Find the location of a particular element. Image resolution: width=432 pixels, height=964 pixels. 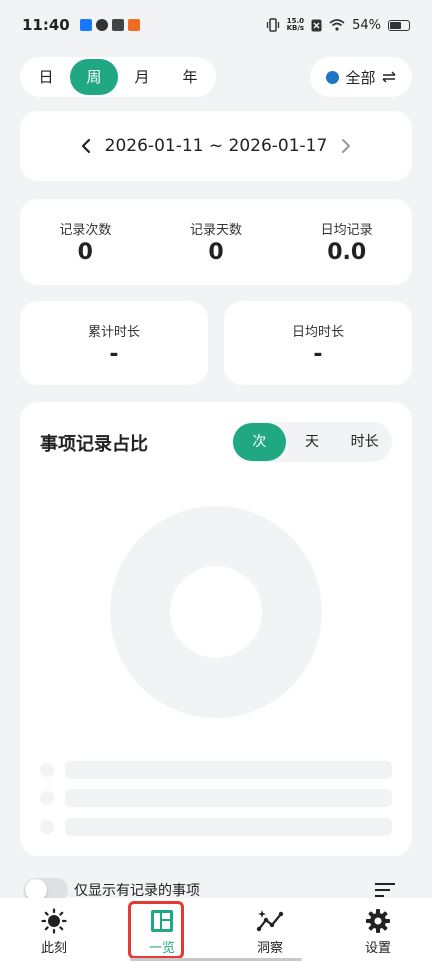

stat-total-duration: 累计时长 - is located at coordinates (114, 343).